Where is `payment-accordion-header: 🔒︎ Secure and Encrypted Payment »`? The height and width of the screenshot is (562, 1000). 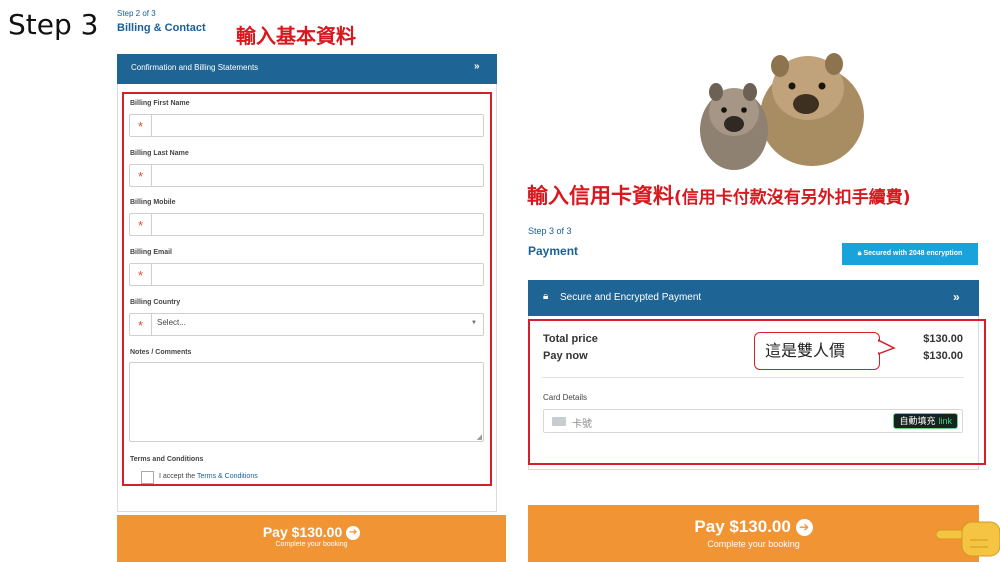 payment-accordion-header: 🔒︎ Secure and Encrypted Payment » is located at coordinates (753, 298).